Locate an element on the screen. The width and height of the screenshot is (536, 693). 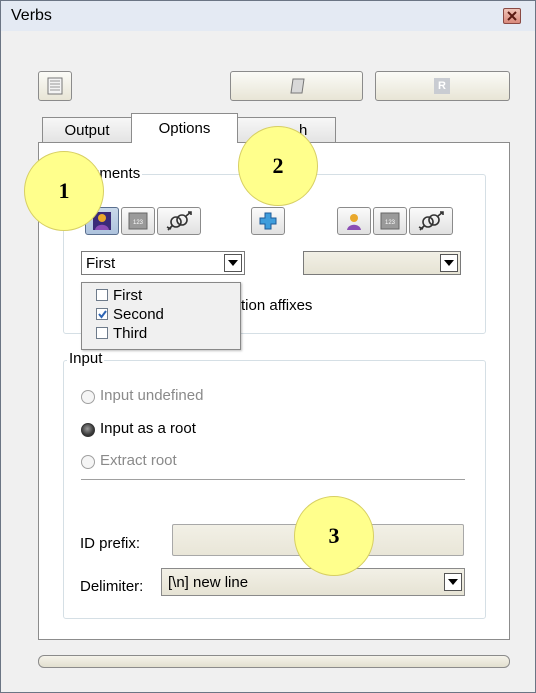
person-button-right is located at coordinates (354, 221).